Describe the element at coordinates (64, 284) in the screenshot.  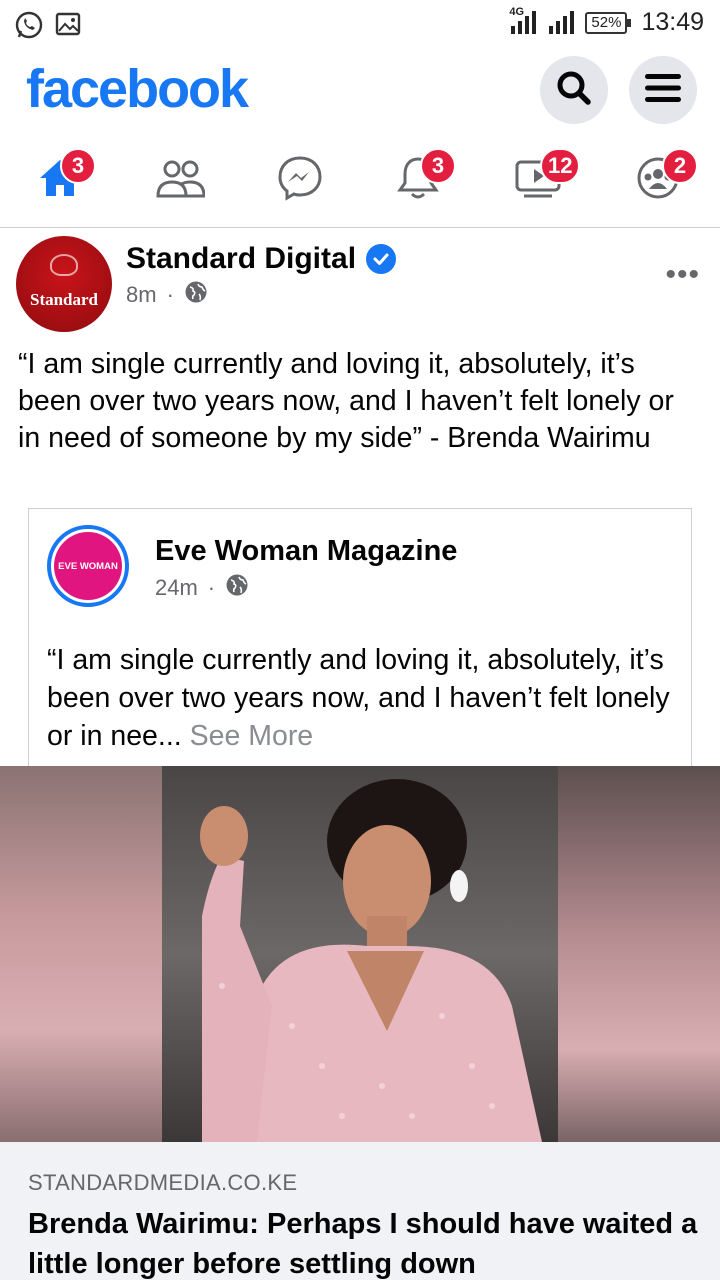
I see `standard-digital-avatar: Standard` at that location.